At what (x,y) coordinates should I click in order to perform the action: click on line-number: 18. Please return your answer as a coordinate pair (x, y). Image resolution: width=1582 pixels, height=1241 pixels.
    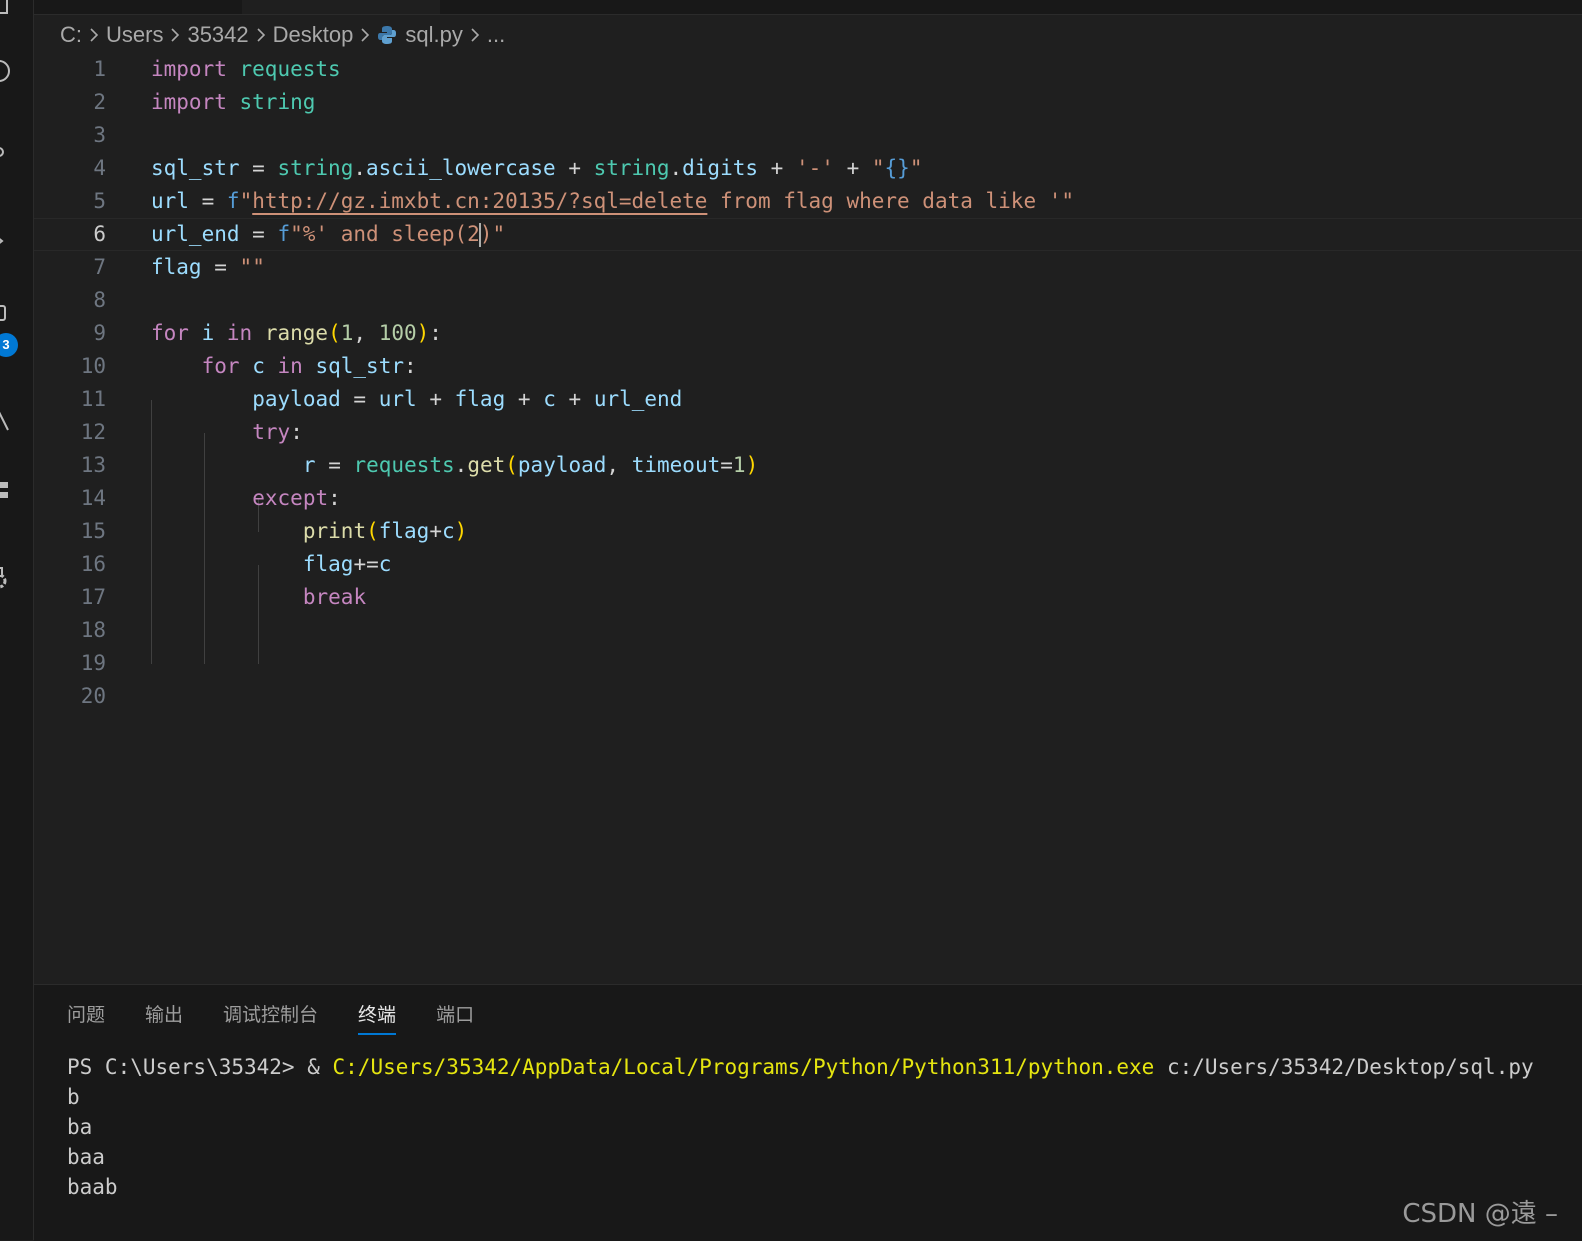
    Looking at the image, I should click on (93, 630).